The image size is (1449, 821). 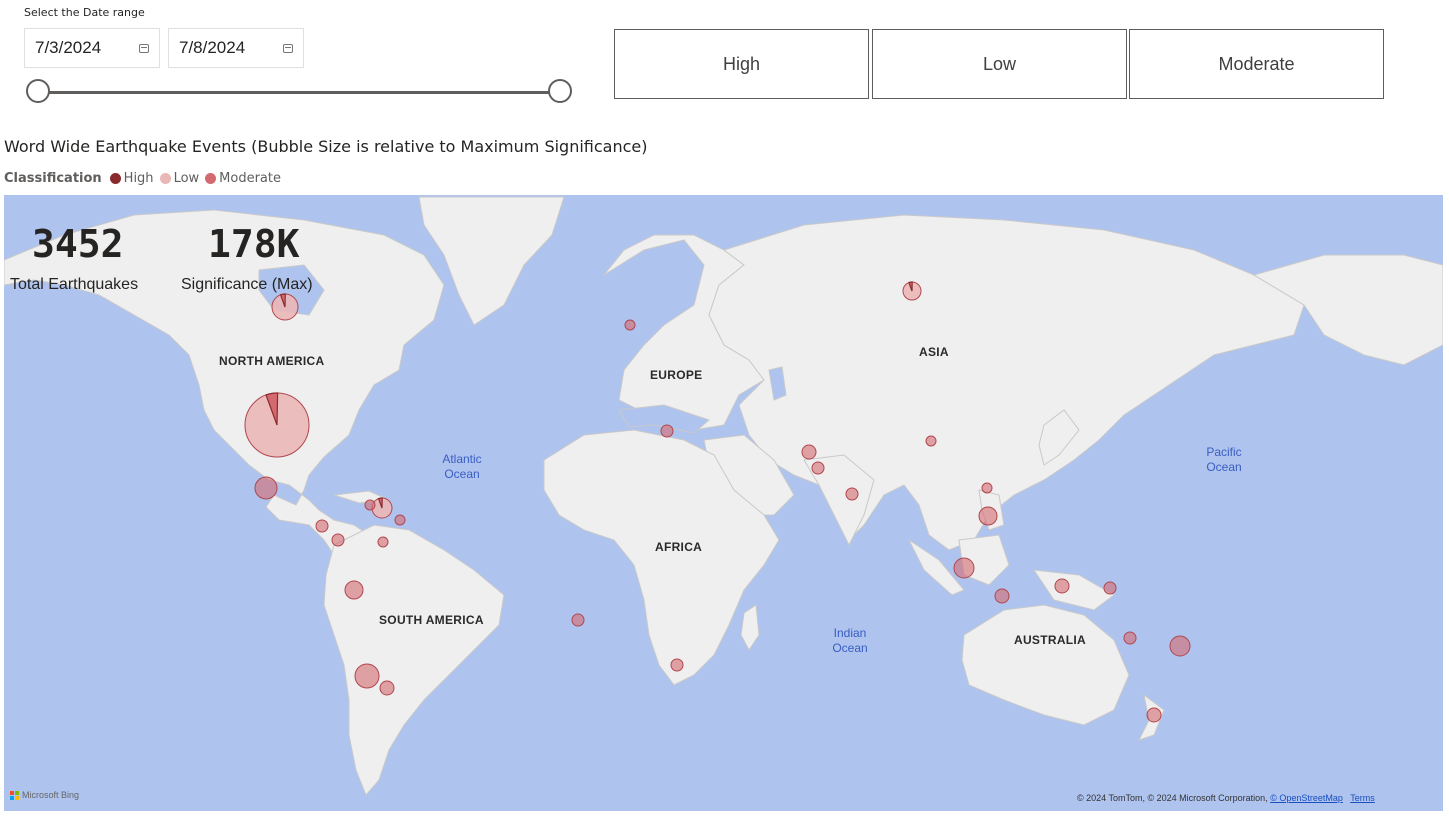 I want to click on slider-handle-end, so click(x=560, y=91).